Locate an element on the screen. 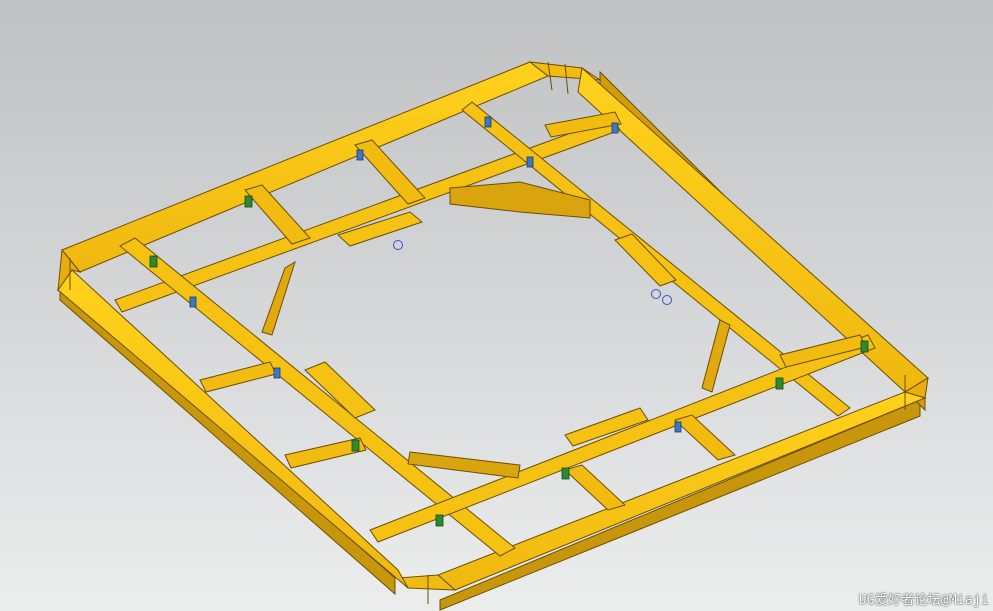  brace-left is located at coordinates (278, 298).